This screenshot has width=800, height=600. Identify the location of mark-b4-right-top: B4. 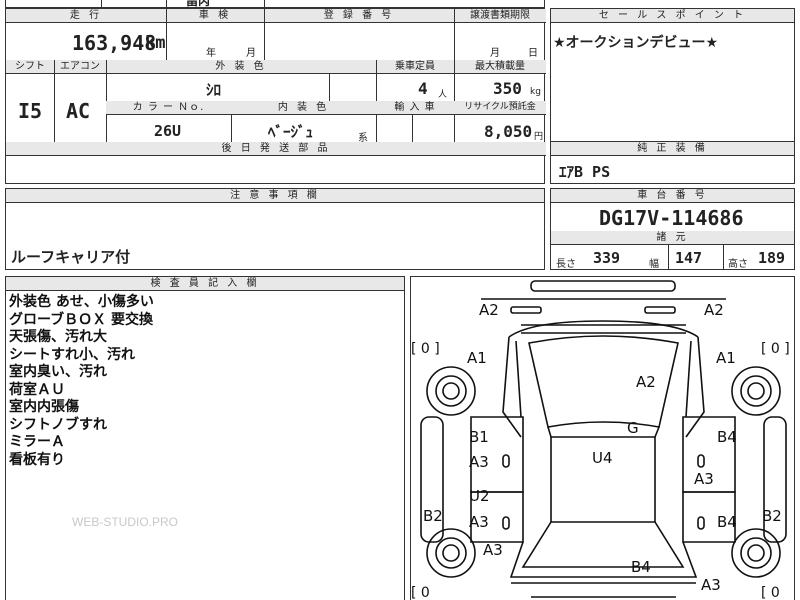
(727, 437).